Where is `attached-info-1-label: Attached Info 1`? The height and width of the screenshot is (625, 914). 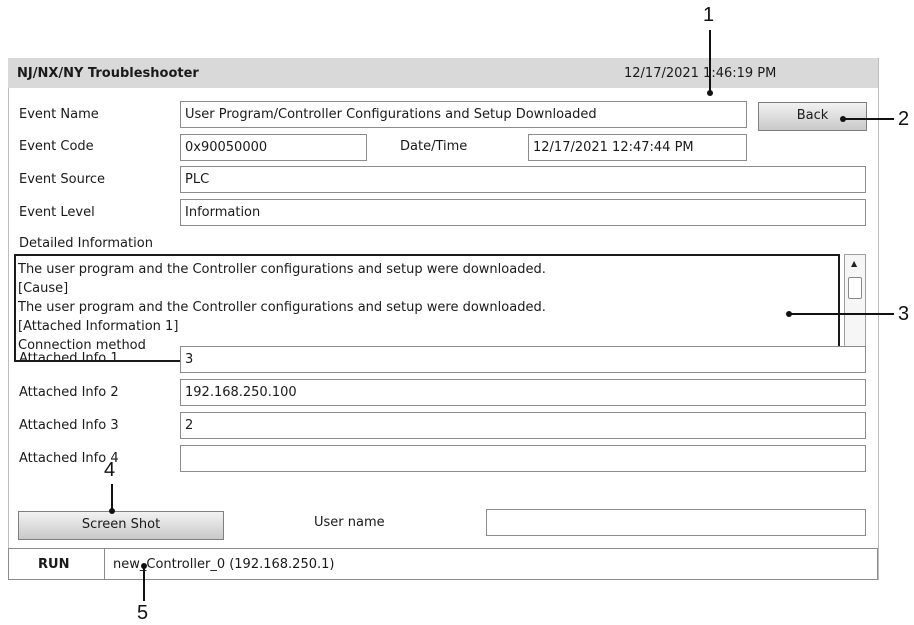 attached-info-1-label: Attached Info 1 is located at coordinates (69, 358).